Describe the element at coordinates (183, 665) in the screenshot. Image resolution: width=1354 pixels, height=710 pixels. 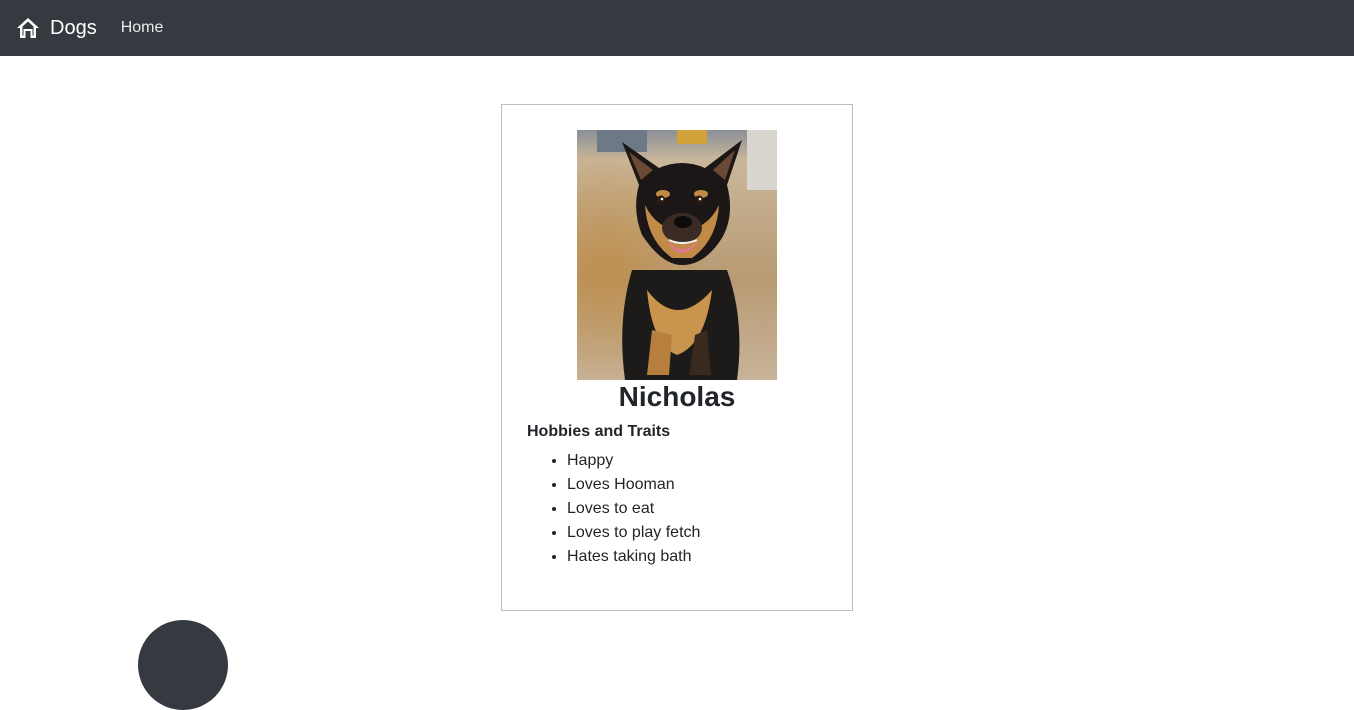
I see `floating-action-button` at that location.